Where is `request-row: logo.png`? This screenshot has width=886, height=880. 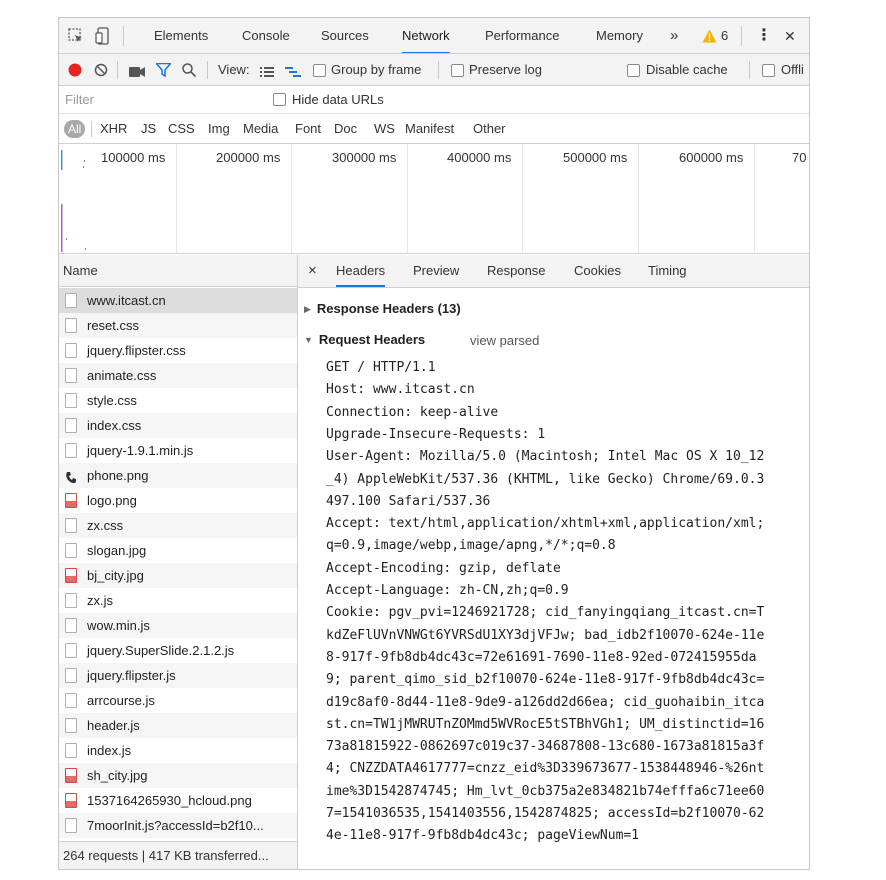 request-row: logo.png is located at coordinates (178, 500).